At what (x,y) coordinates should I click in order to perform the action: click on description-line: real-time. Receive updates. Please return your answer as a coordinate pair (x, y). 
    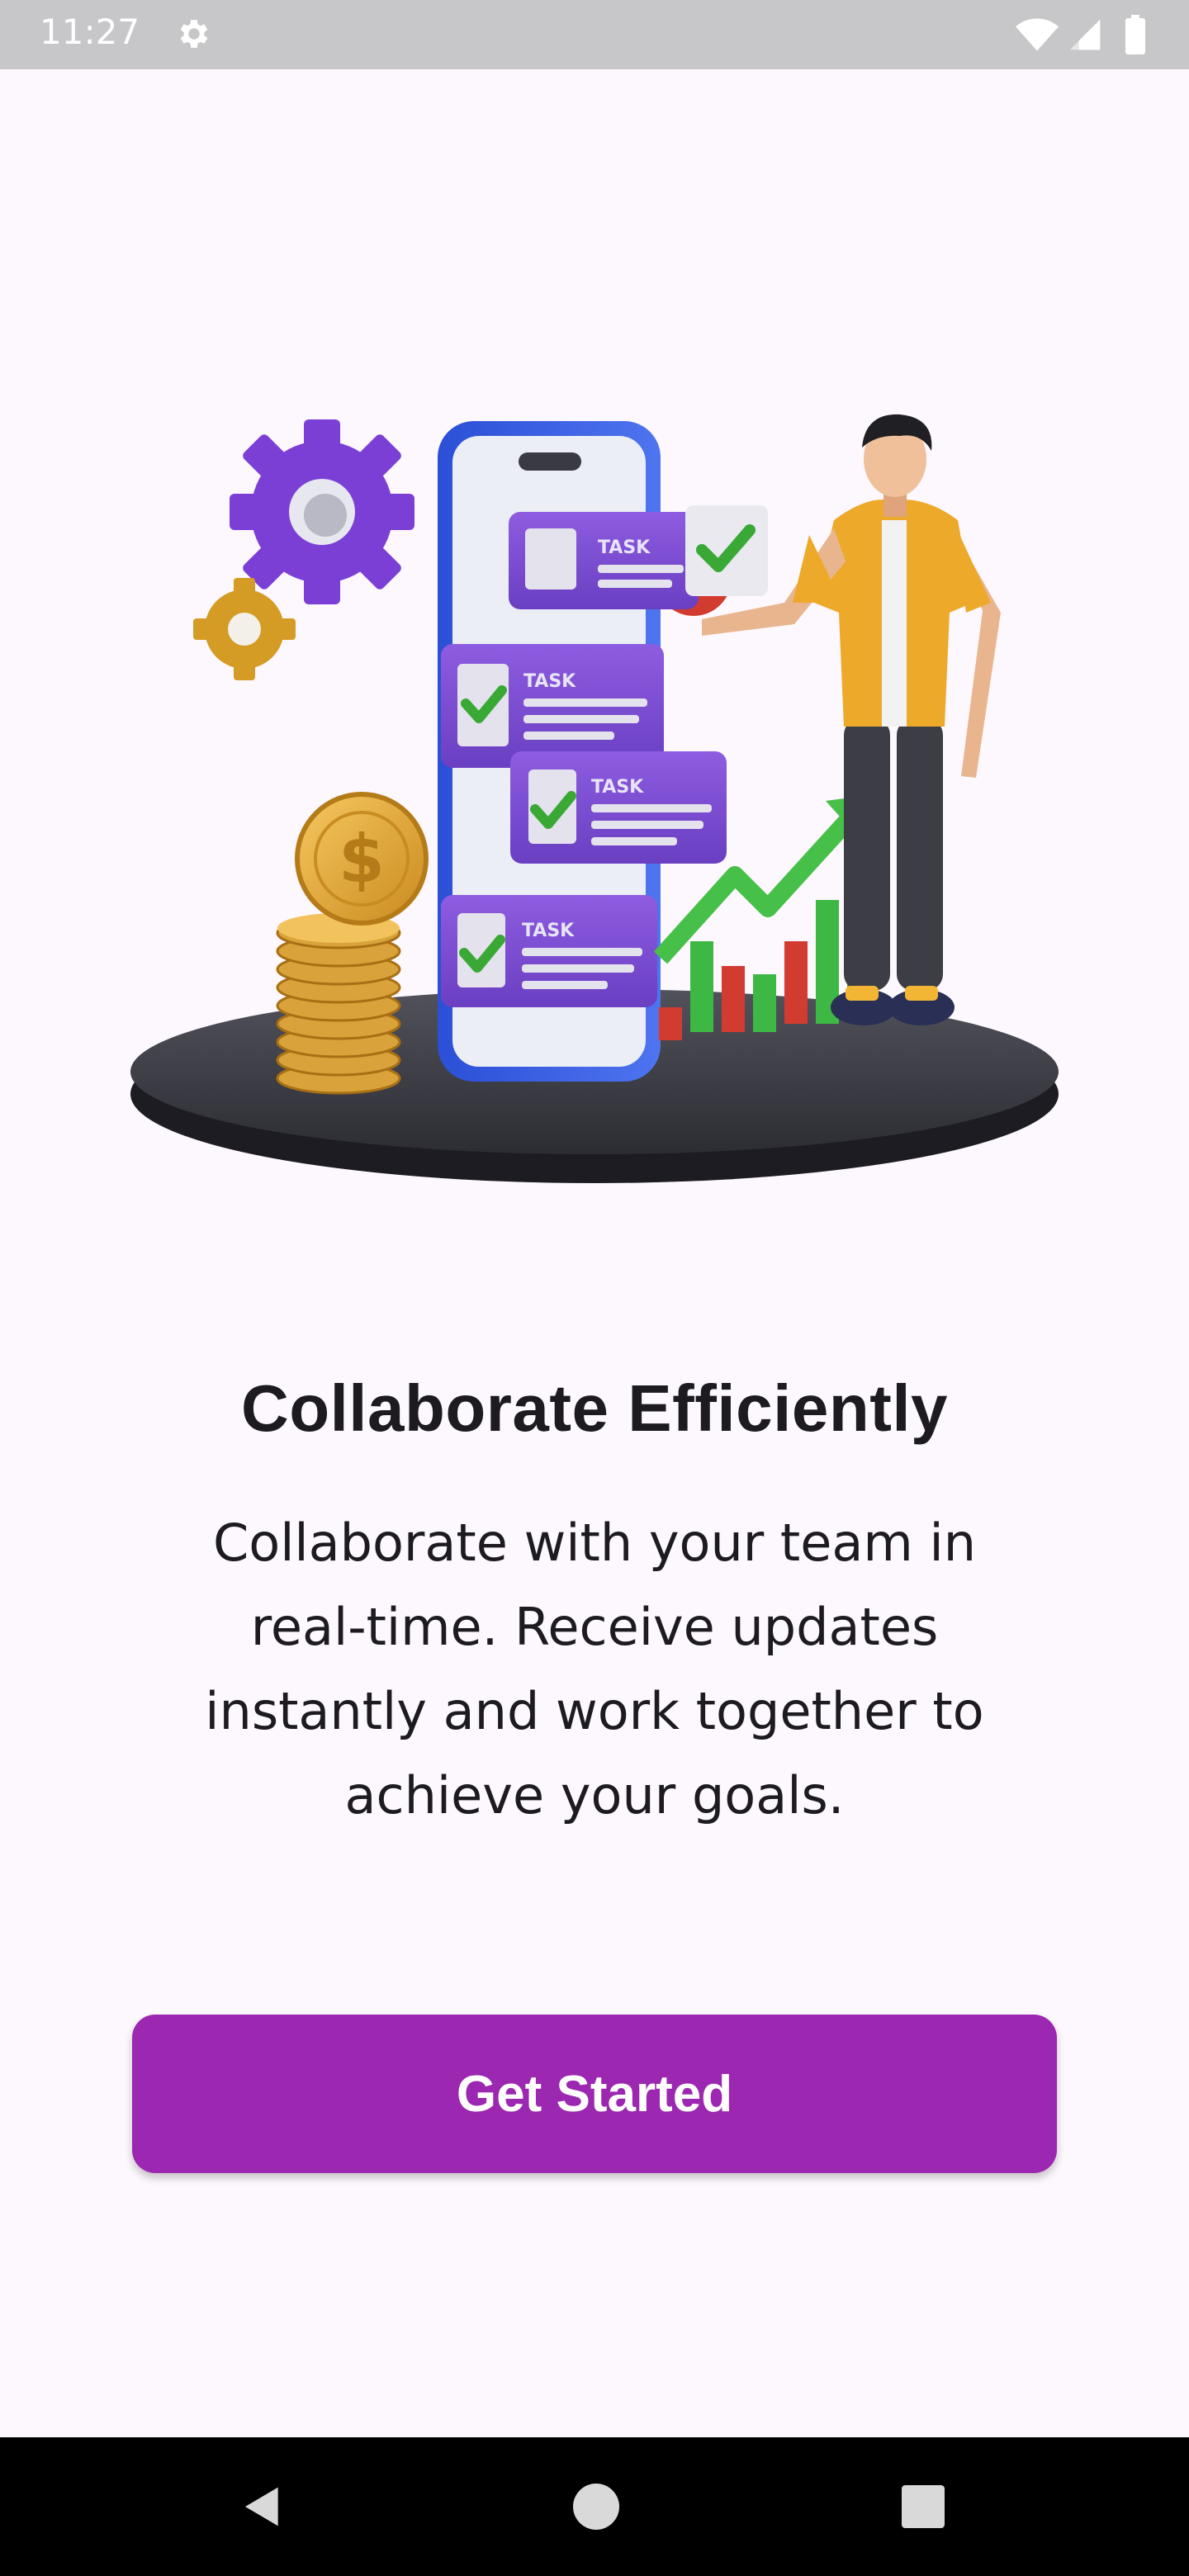
    Looking at the image, I should click on (594, 1627).